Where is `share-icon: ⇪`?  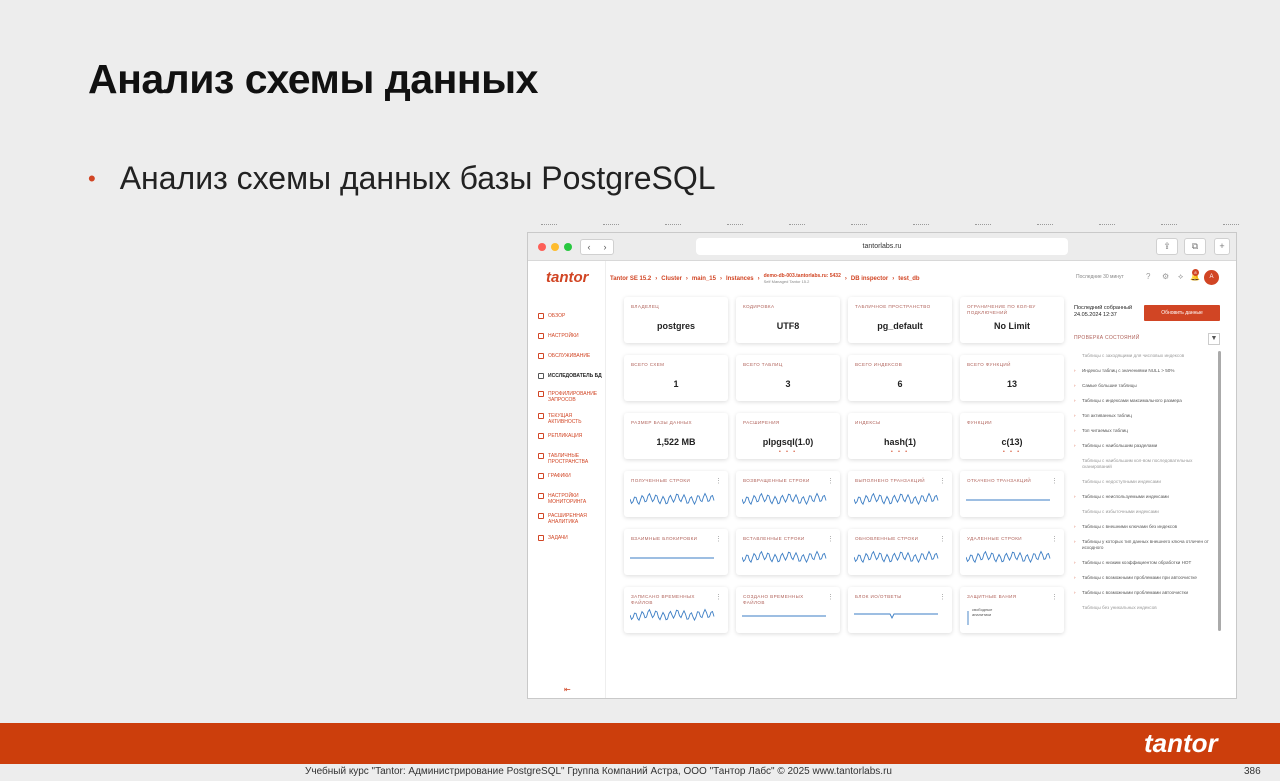 share-icon: ⇪ is located at coordinates (1167, 246).